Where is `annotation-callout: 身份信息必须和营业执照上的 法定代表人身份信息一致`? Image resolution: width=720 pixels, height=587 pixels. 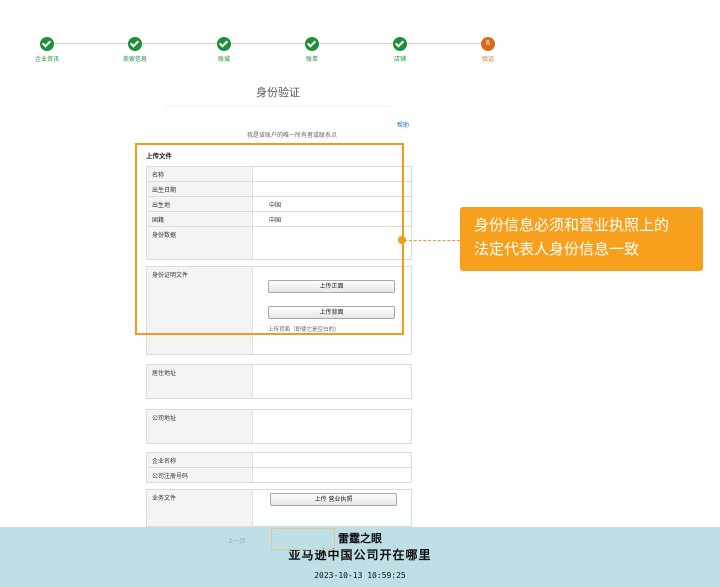 annotation-callout: 身份信息必须和营业执照上的 法定代表人身份信息一致 is located at coordinates (581, 239).